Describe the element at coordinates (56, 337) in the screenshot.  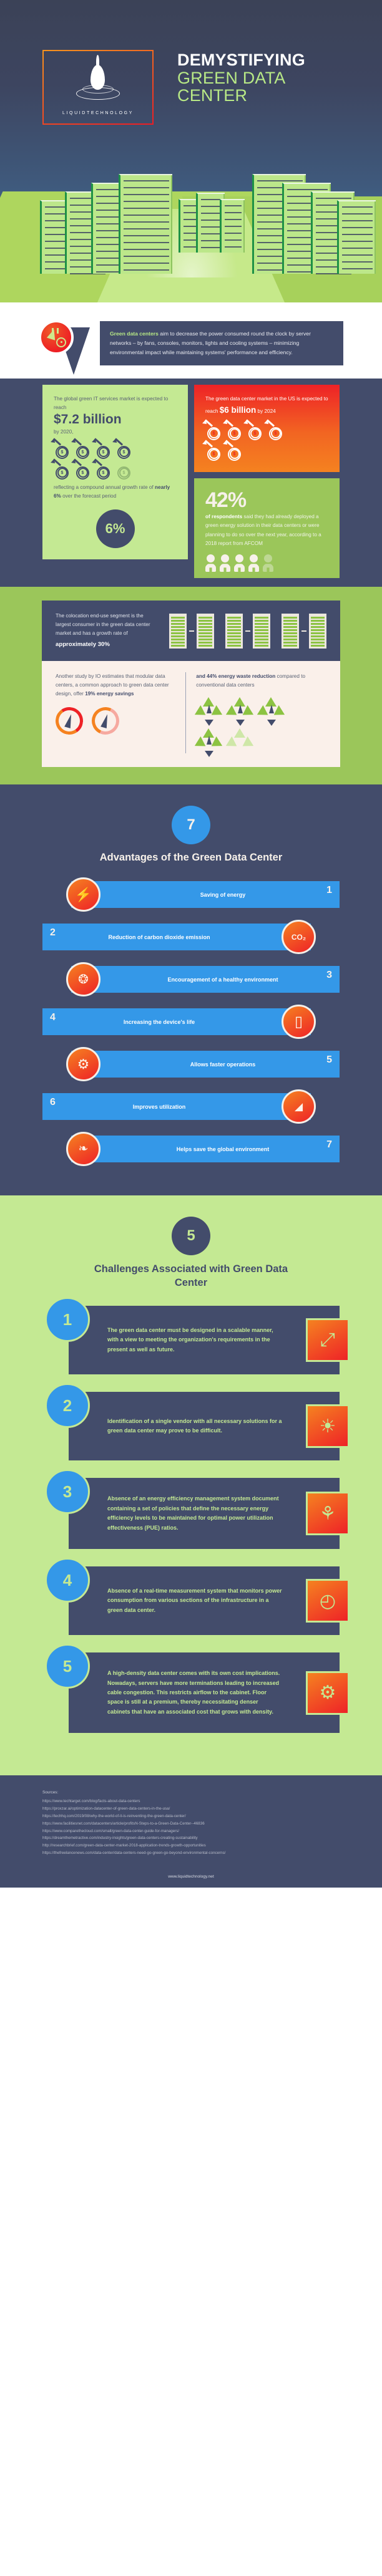
I see `plug-gauge-icon` at that location.